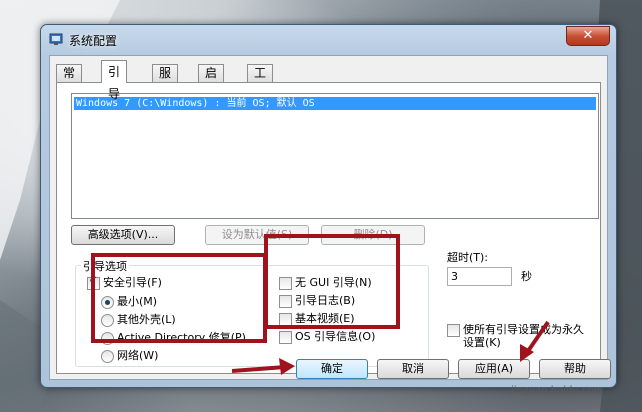 Image resolution: width=642 pixels, height=412 pixels. I want to click on network-radio, so click(107, 356).